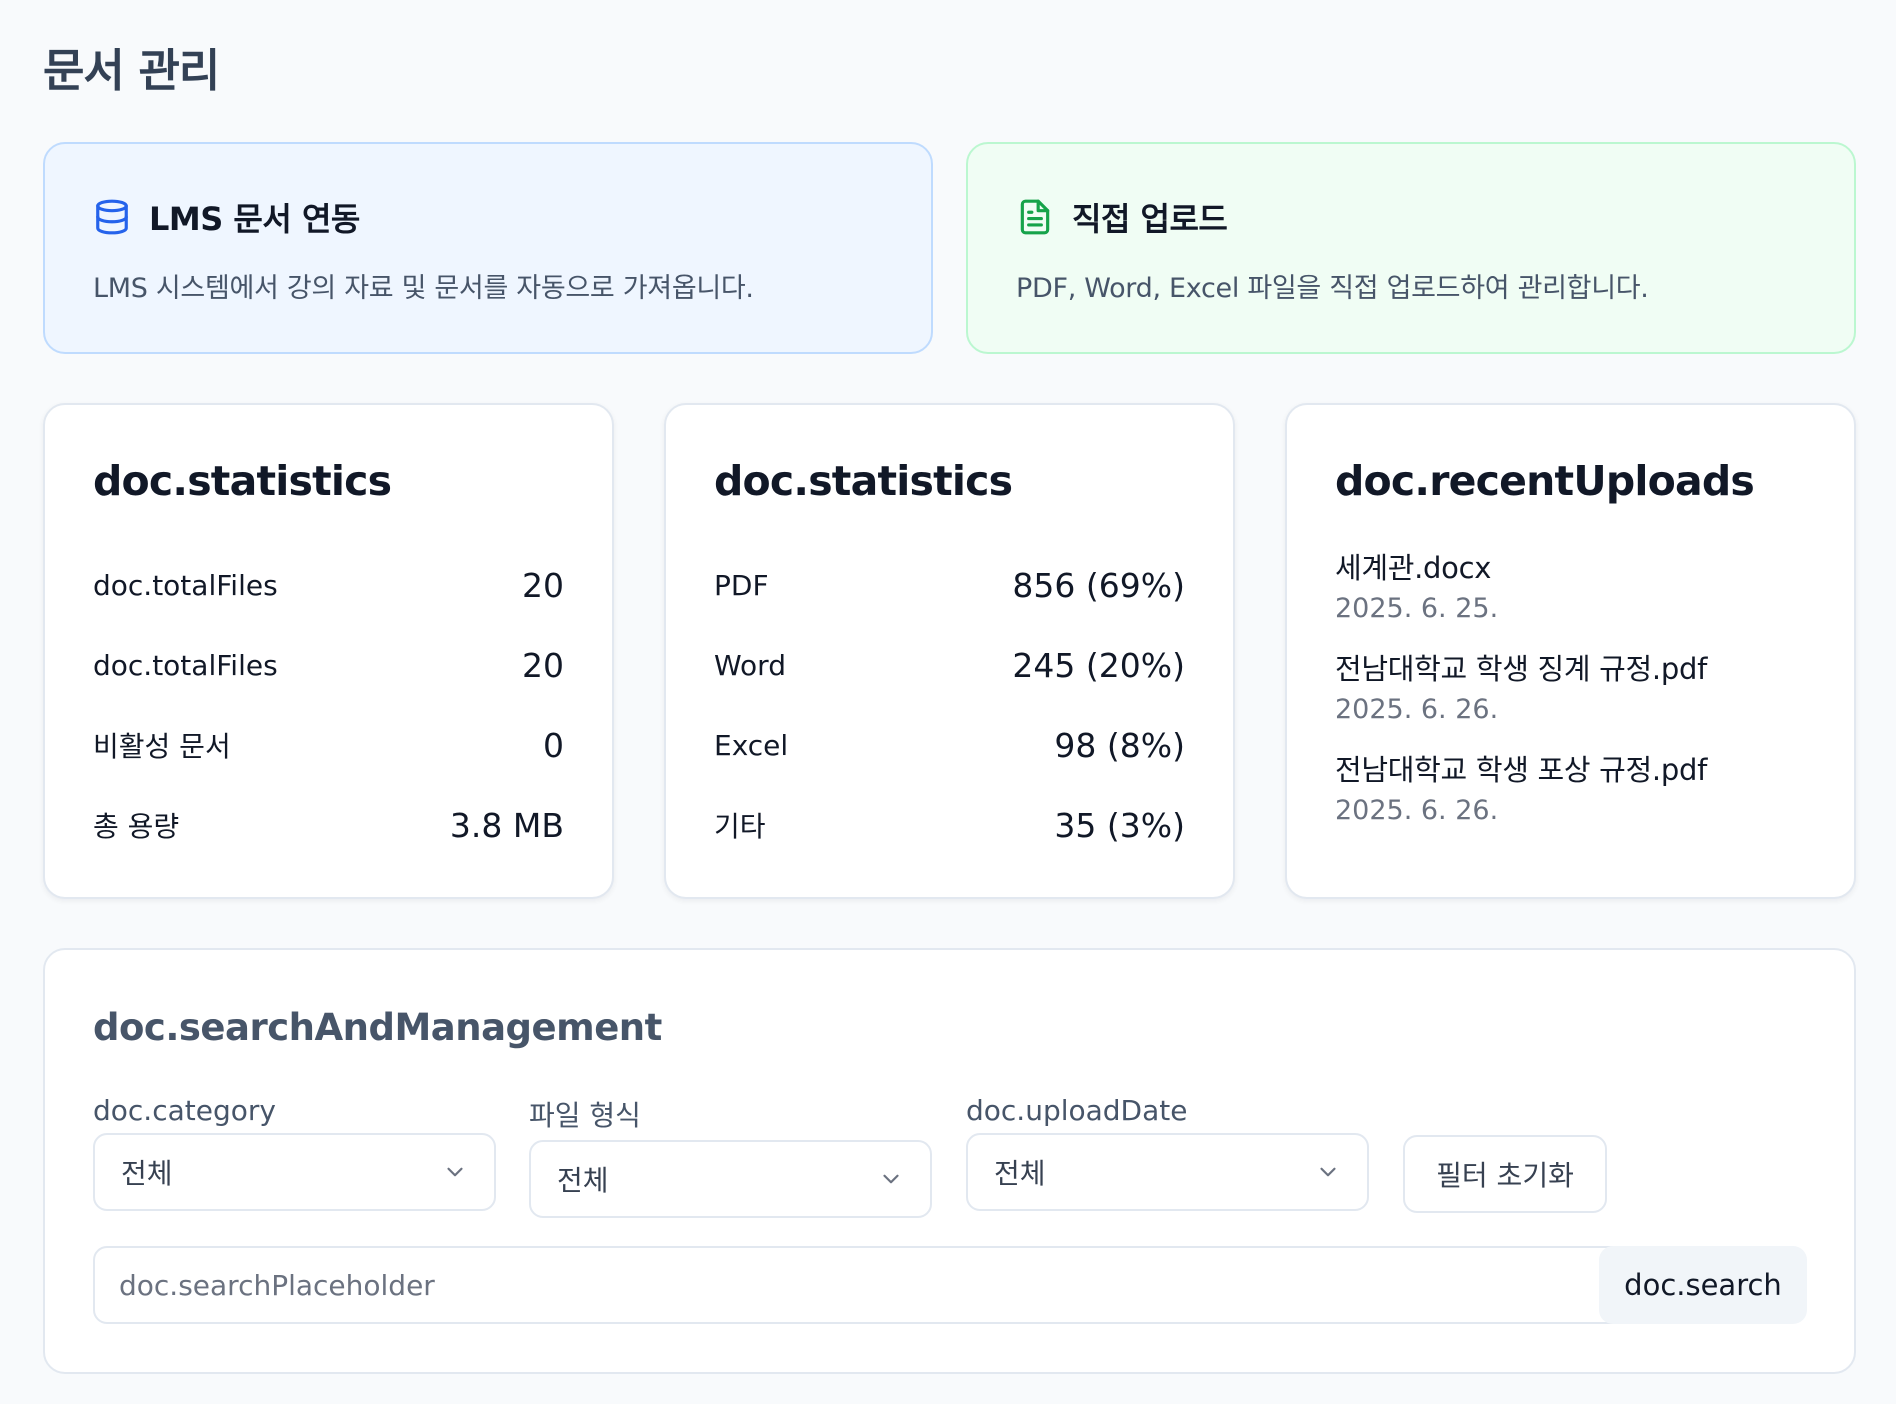  I want to click on file-type-filter-label: 파일 형식, so click(585, 1115).